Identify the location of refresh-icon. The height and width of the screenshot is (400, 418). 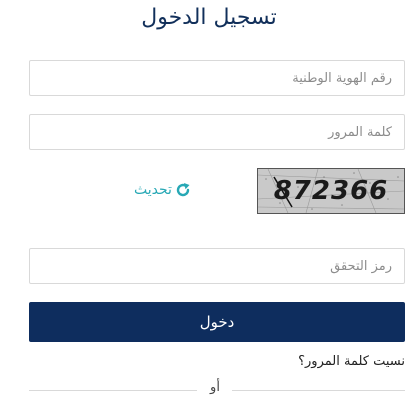
(183, 190).